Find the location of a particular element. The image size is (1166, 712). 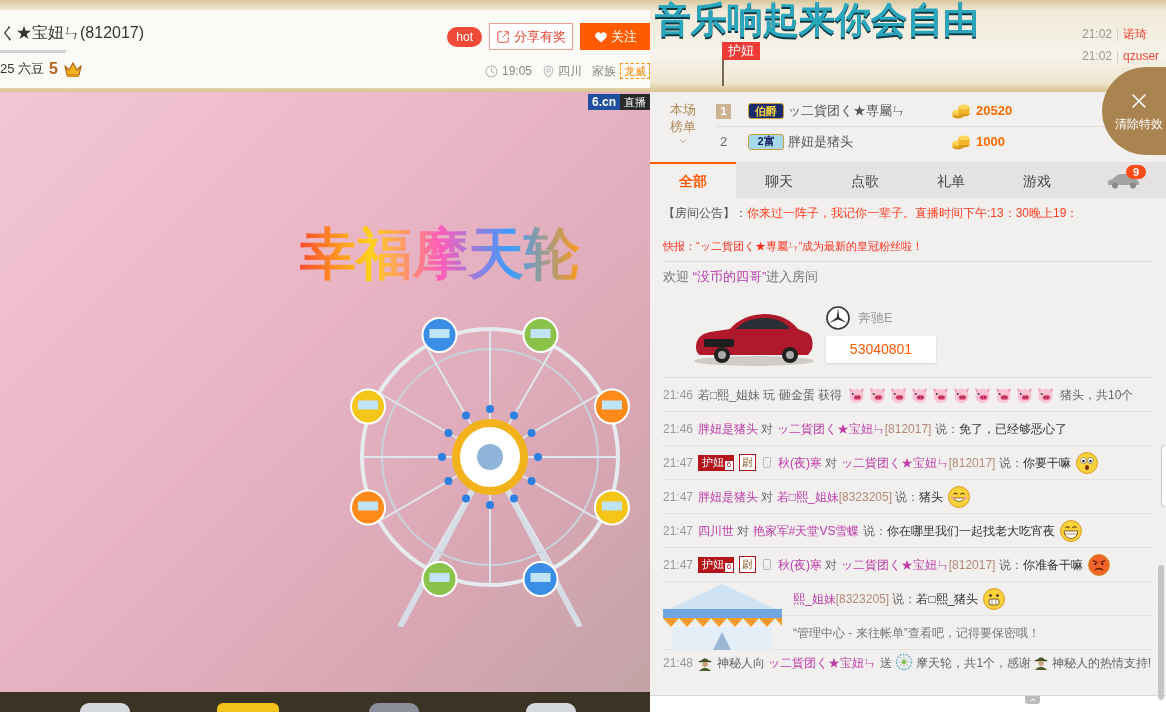

host-name: く★宝妞ㄣ(812017) is located at coordinates (72, 33).